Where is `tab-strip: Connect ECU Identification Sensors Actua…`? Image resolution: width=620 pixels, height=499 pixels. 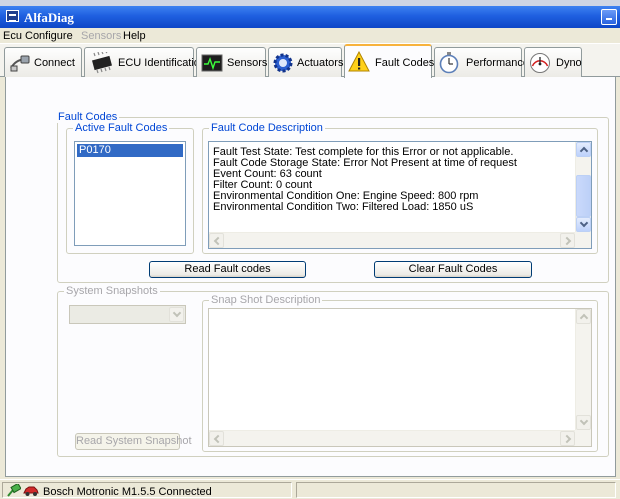 tab-strip: Connect ECU Identification Sensors Actua… is located at coordinates (310, 61).